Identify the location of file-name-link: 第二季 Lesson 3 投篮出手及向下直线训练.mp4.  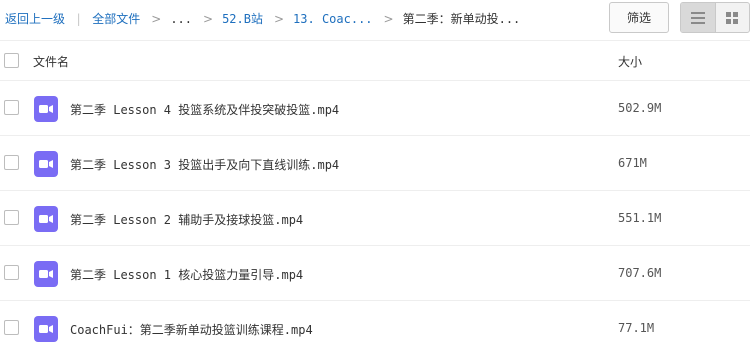
(204, 164).